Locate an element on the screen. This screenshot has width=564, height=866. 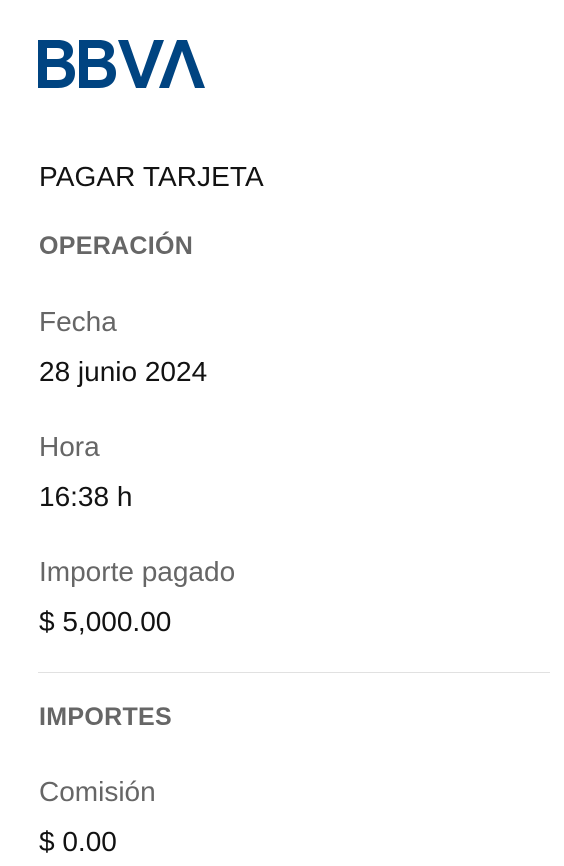
time-label: Hora is located at coordinates (69, 446).